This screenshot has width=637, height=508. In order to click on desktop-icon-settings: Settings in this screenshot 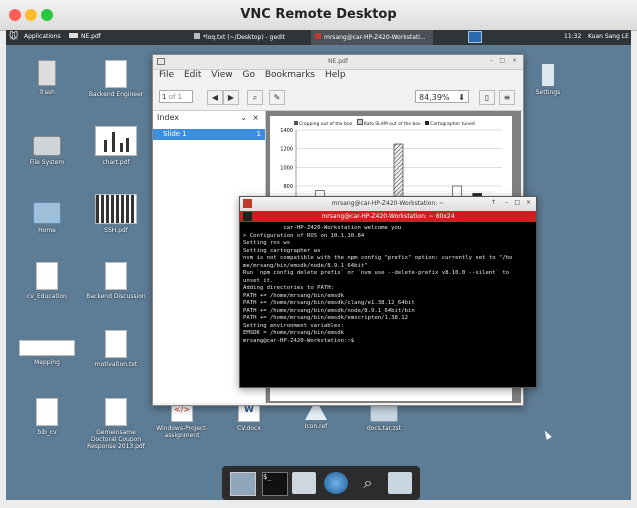, I will do `click(548, 80)`.